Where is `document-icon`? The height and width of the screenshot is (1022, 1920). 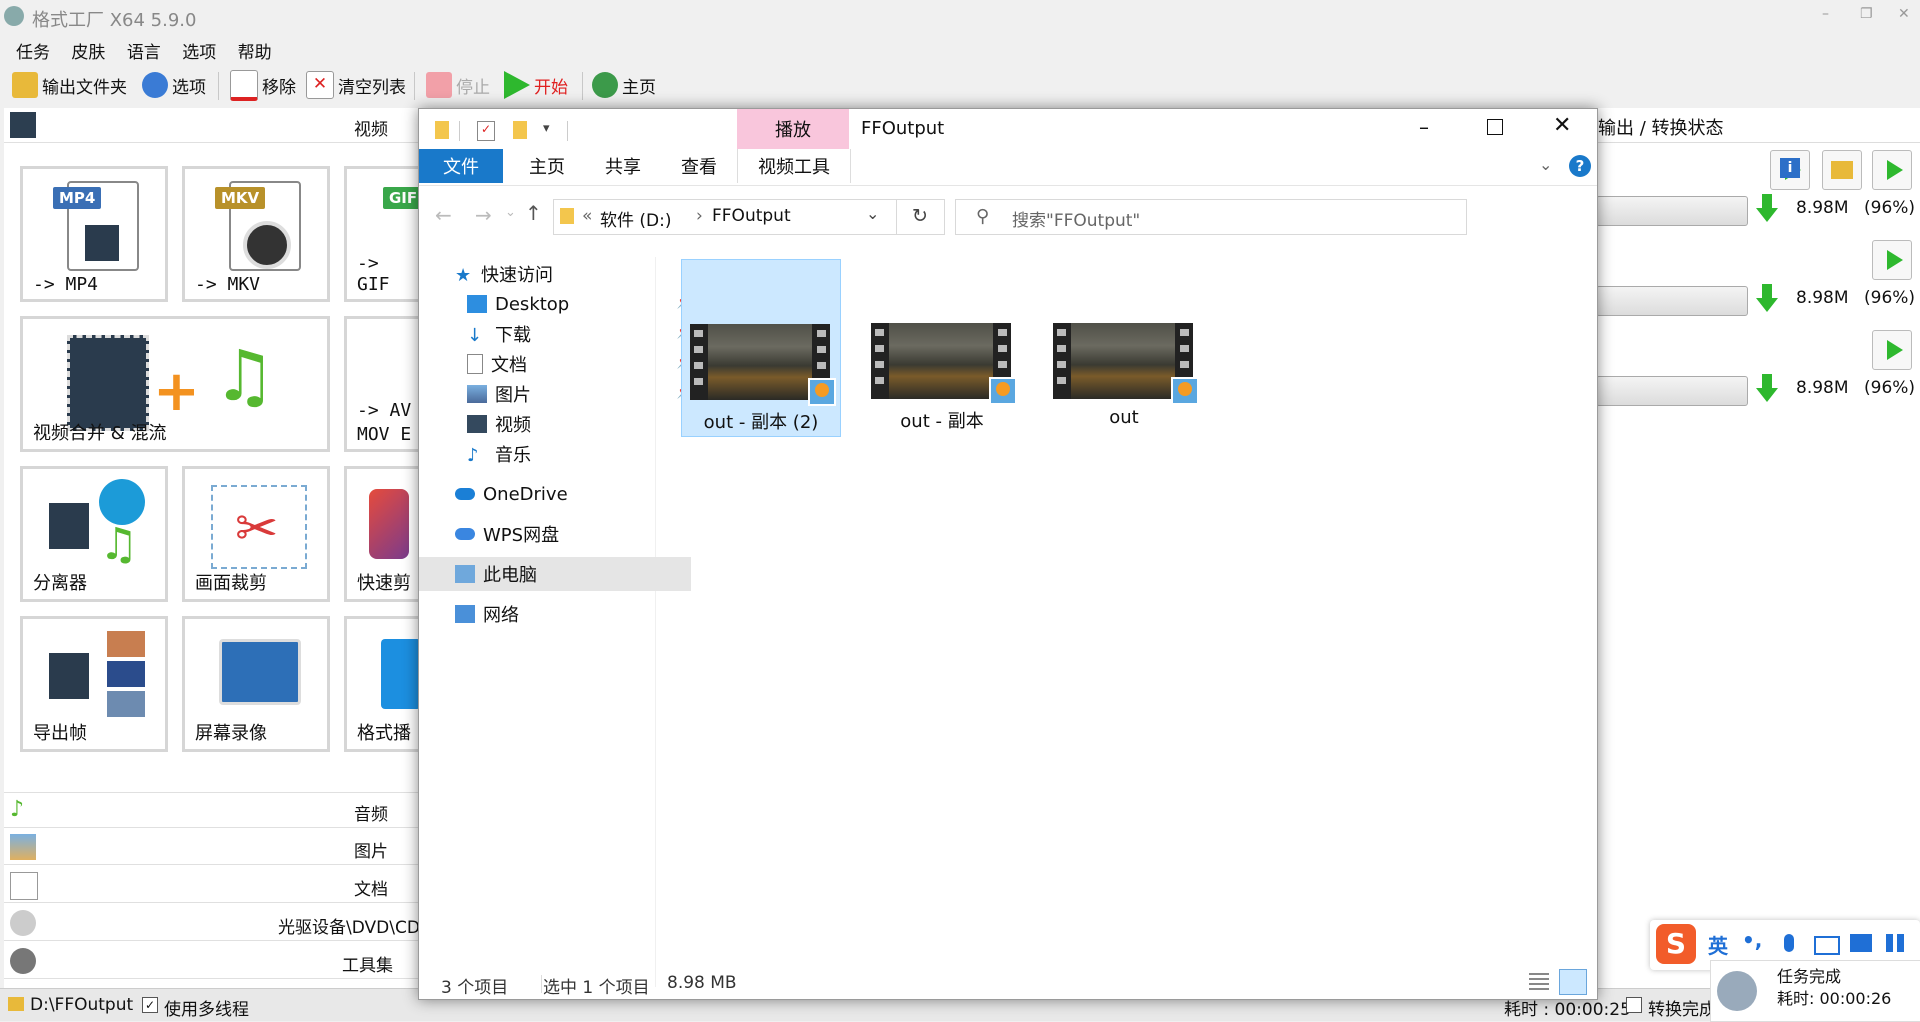
document-icon is located at coordinates (475, 364).